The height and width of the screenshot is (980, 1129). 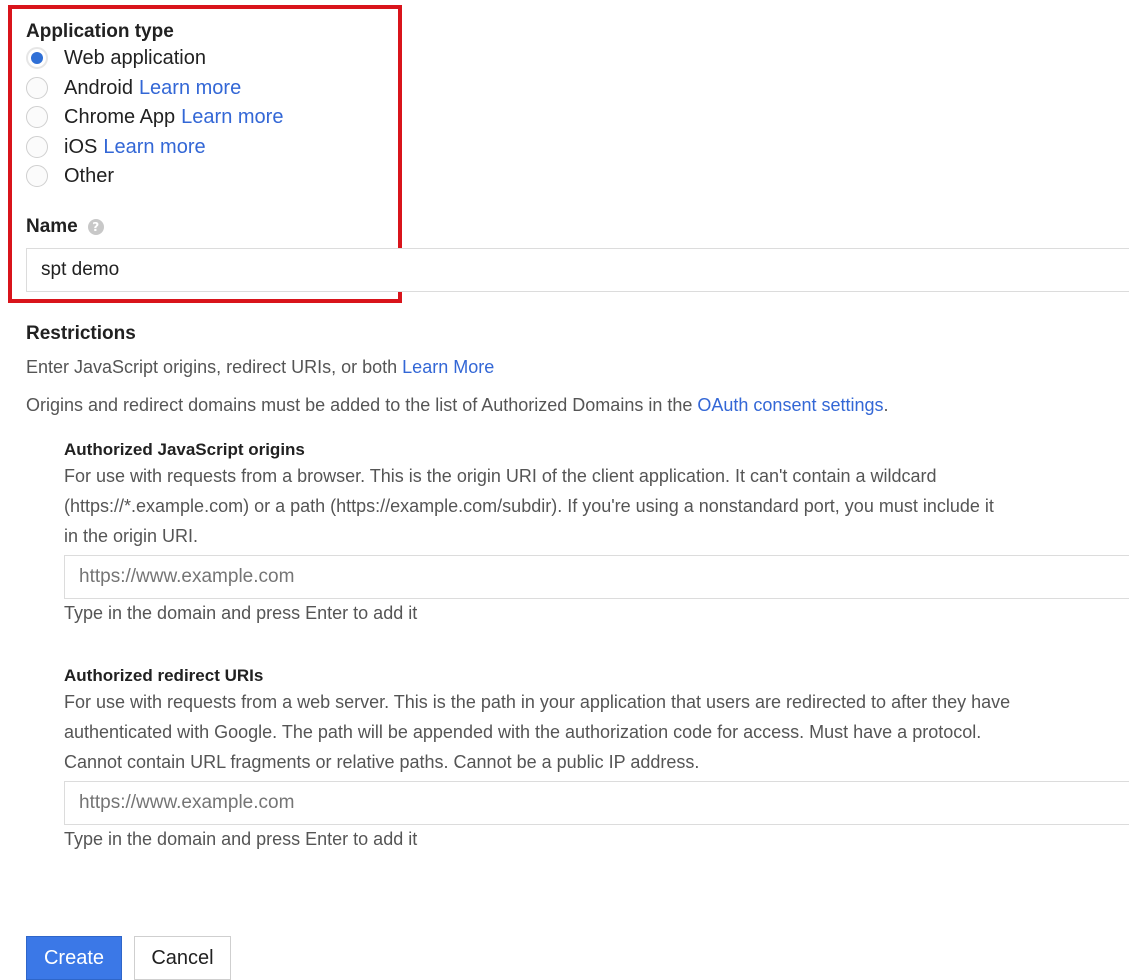 I want to click on create-button: Create, so click(x=74, y=958).